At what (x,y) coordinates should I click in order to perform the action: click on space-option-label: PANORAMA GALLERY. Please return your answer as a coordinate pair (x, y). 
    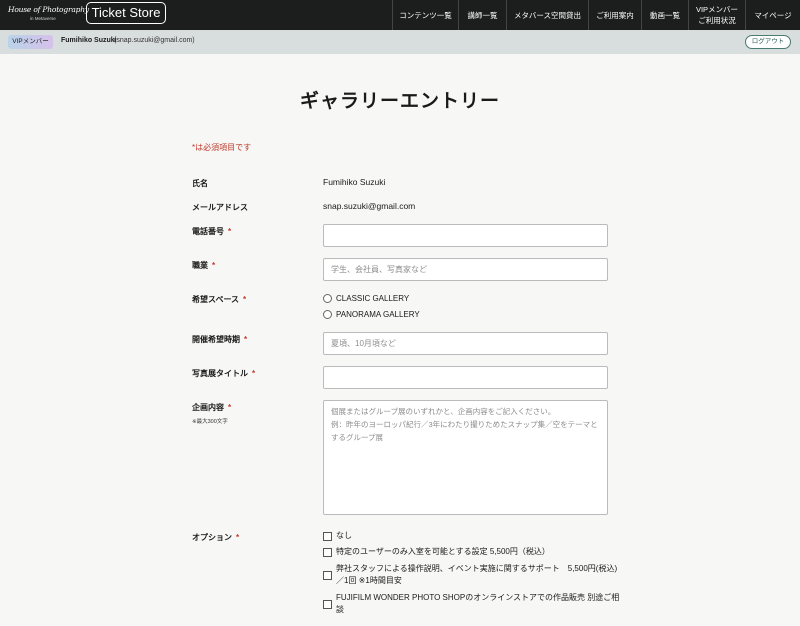
    Looking at the image, I should click on (378, 314).